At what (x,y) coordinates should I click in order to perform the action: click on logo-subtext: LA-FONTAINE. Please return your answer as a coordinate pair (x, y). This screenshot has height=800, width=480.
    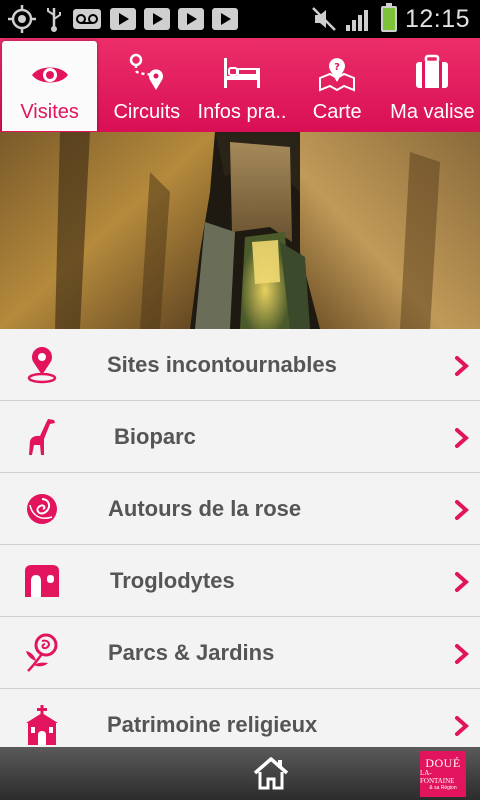
    Looking at the image, I should click on (437, 777).